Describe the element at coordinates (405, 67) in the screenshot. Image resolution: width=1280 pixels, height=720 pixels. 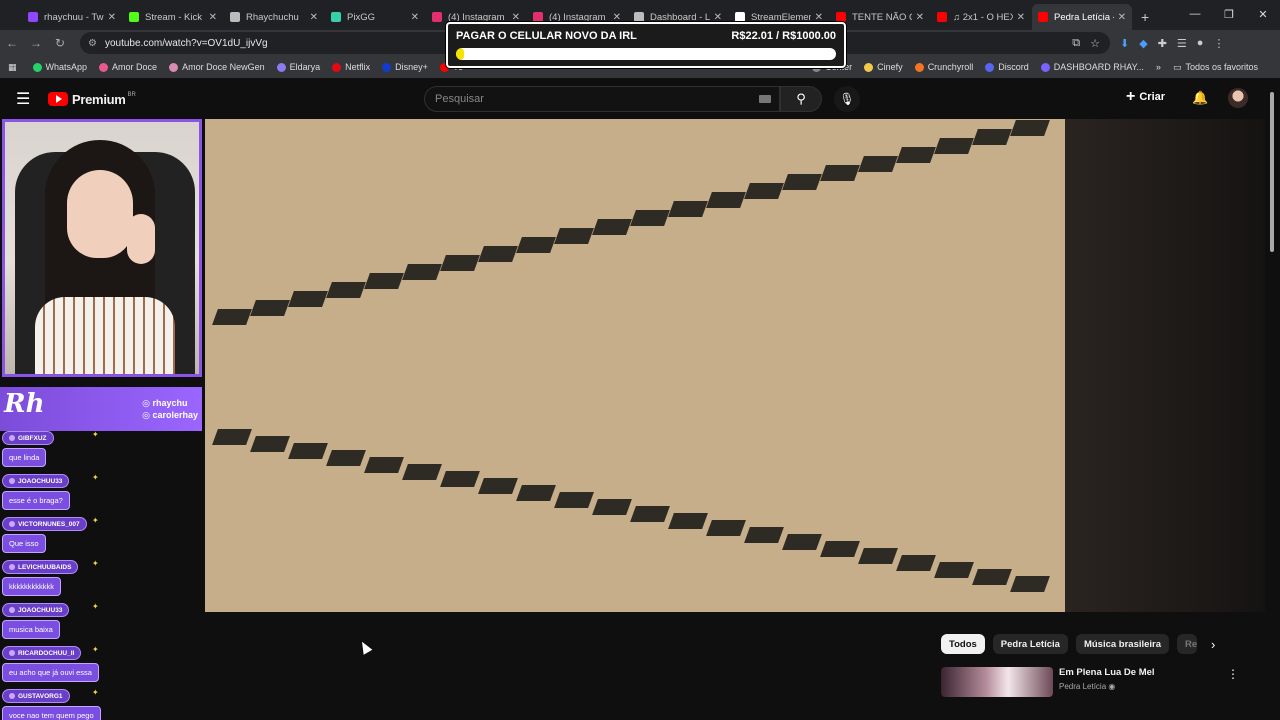
I see `bookmark-item: Disney+` at that location.